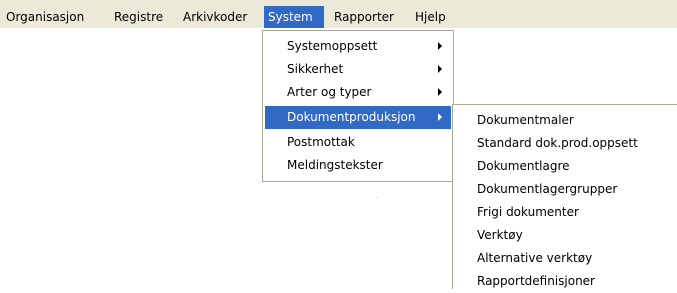  What do you see at coordinates (430, 17) in the screenshot?
I see `menu-hjelp: Hjelp` at bounding box center [430, 17].